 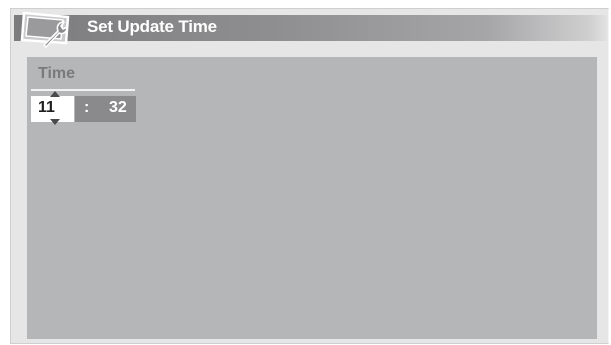 I want to click on tv-wrench-icon, so click(x=45, y=29).